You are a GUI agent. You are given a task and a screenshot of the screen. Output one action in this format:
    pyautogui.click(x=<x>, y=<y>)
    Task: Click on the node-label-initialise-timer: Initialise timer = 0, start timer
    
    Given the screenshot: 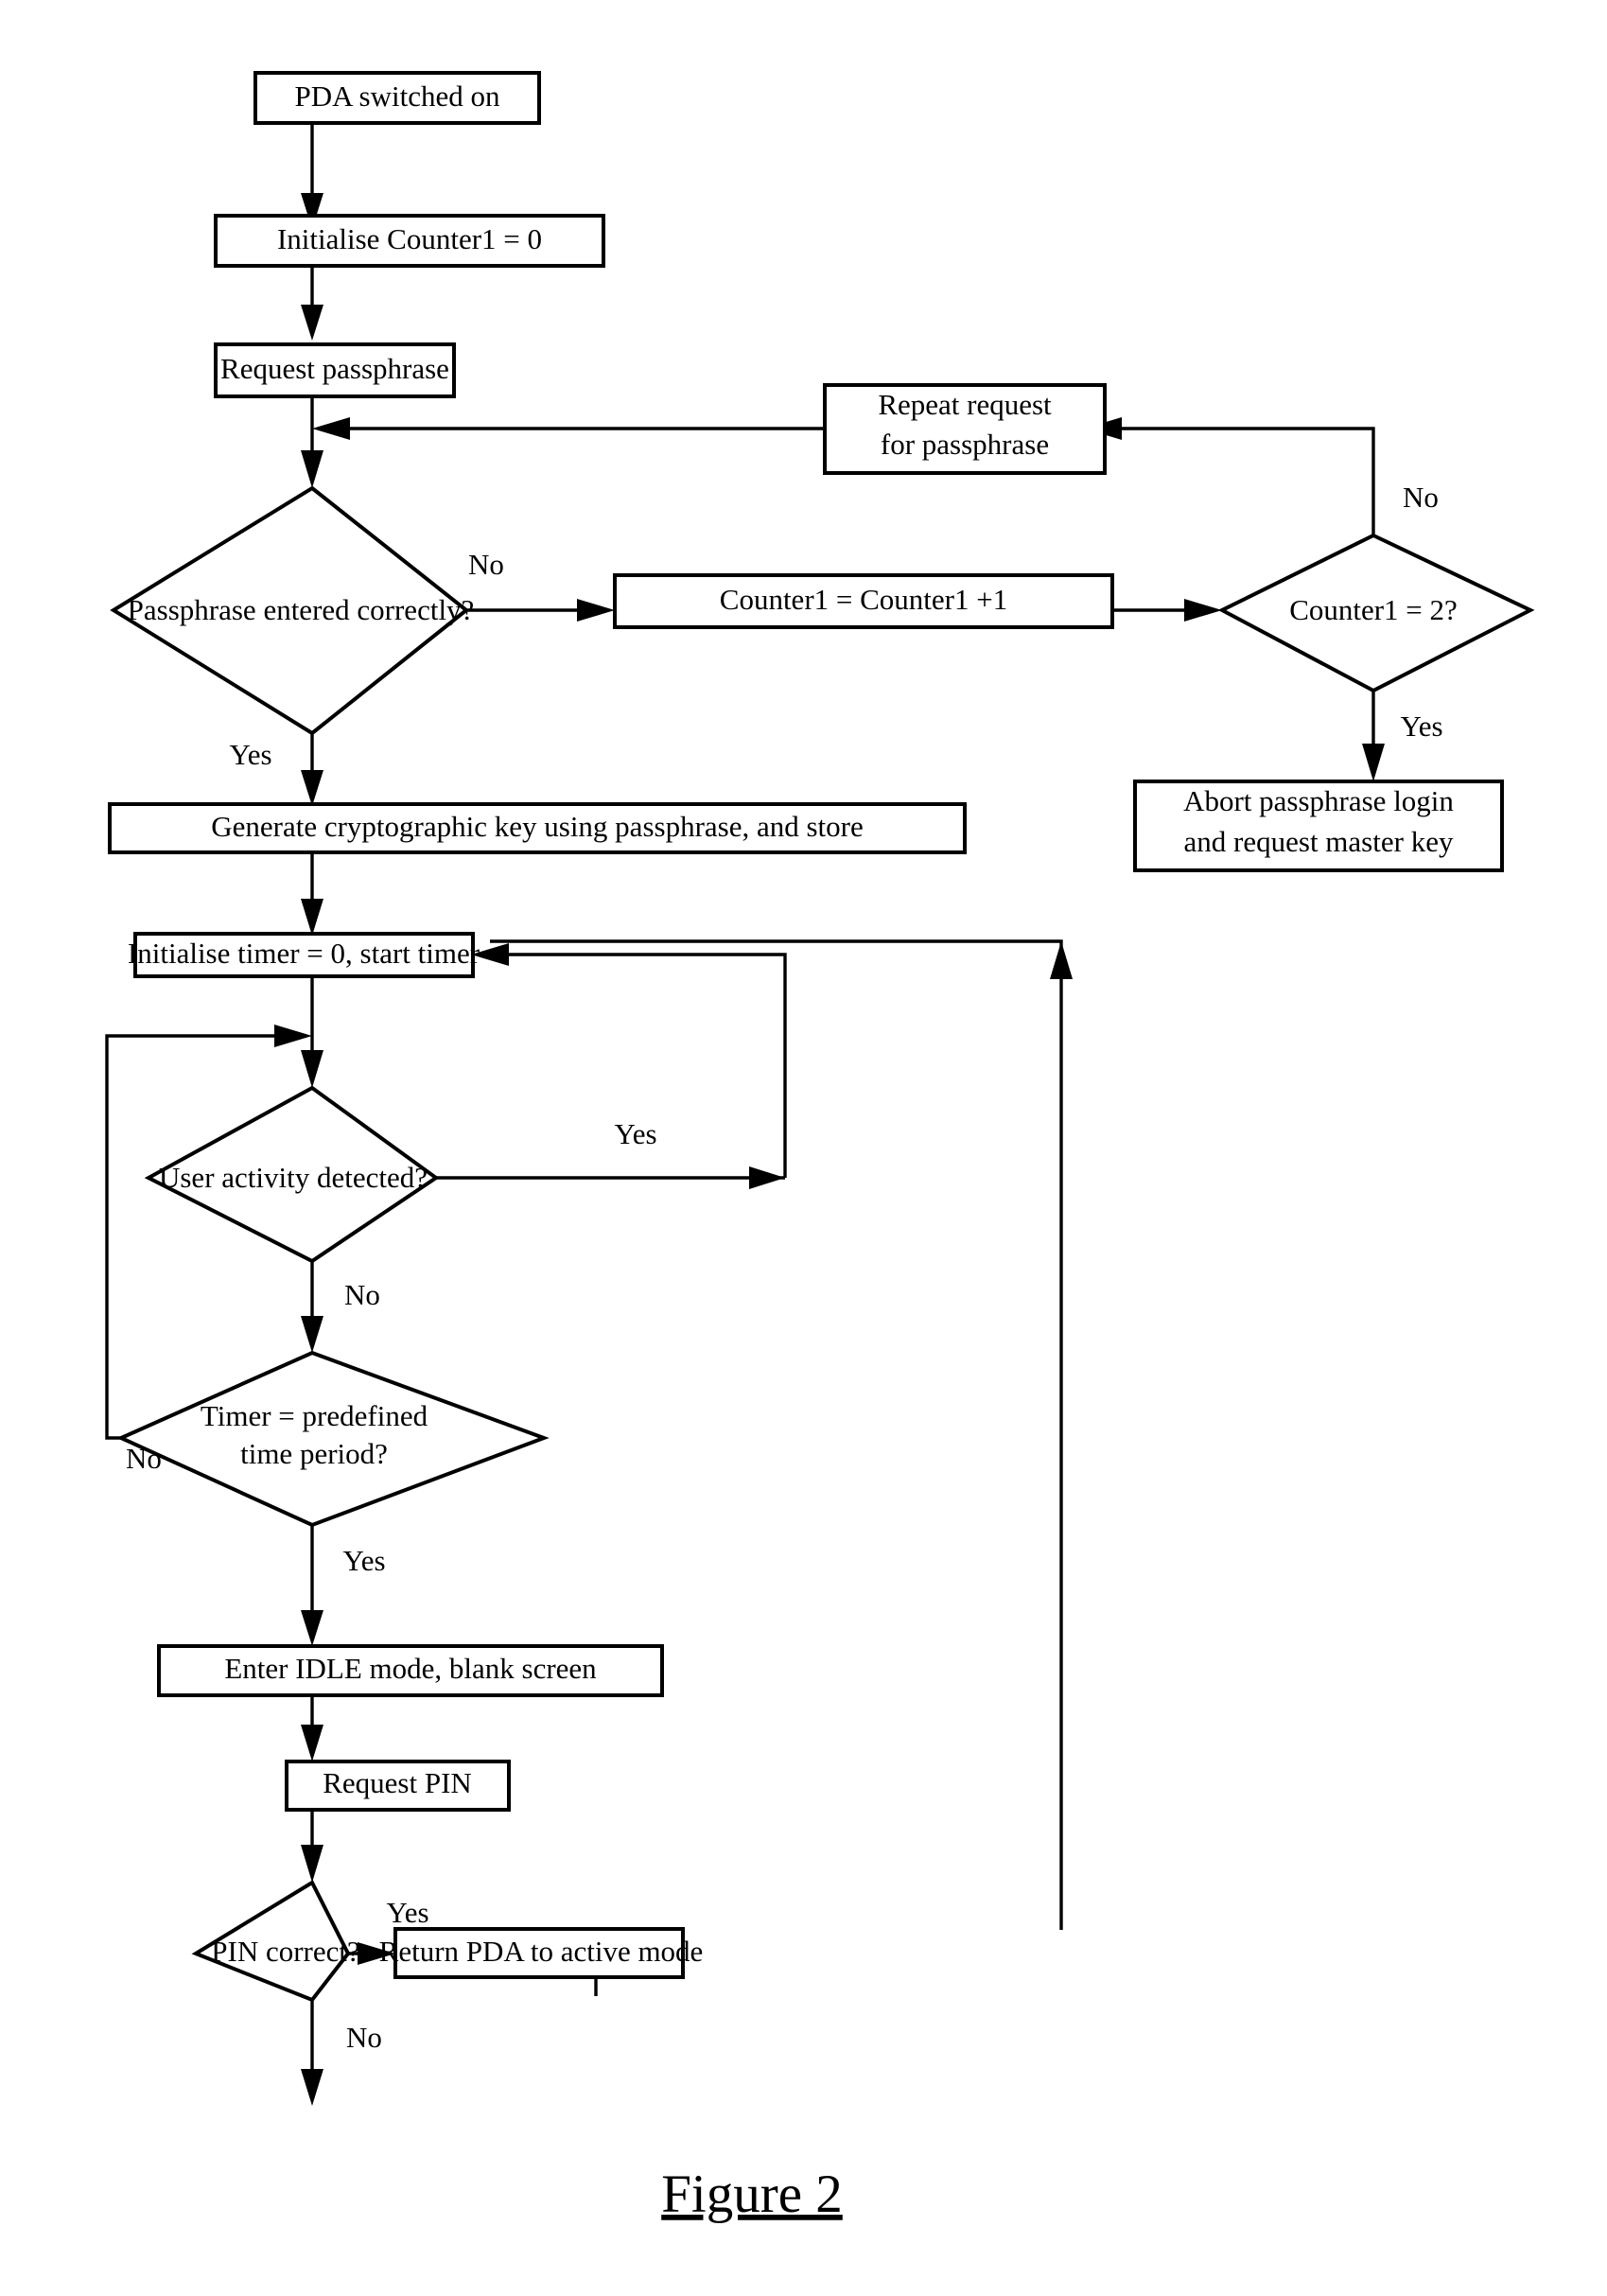 What is the action you would take?
    pyautogui.click(x=304, y=953)
    